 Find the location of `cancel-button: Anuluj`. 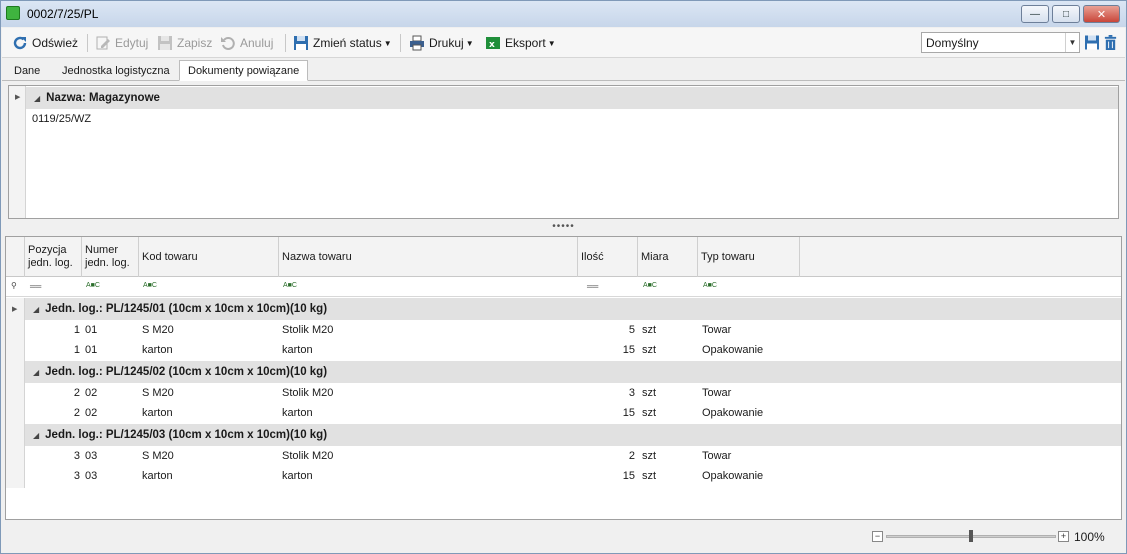

cancel-button: Anuluj is located at coordinates (246, 43).